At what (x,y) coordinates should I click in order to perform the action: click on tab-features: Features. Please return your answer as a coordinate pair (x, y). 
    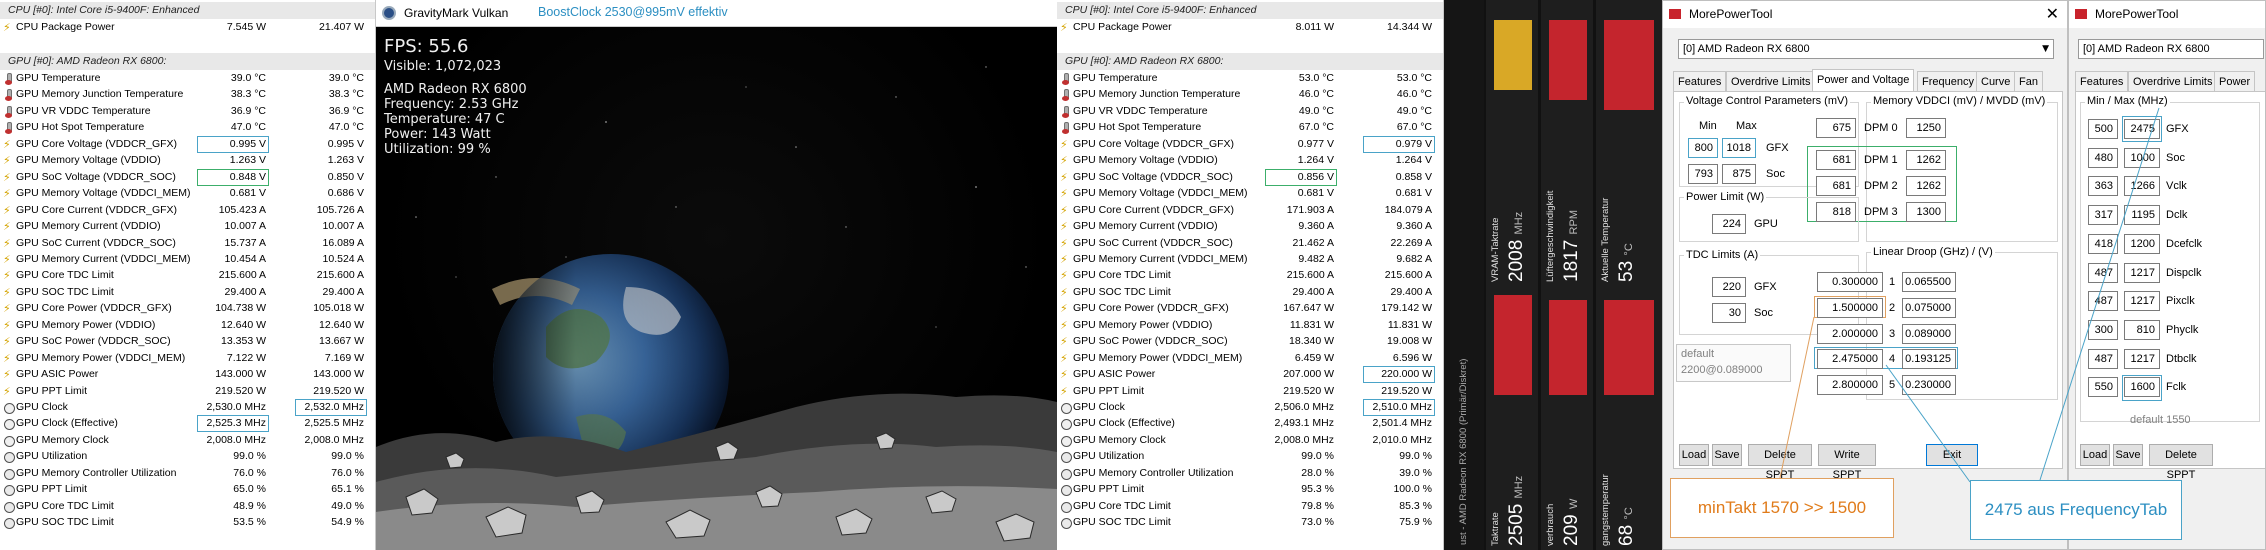
    Looking at the image, I should click on (1700, 81).